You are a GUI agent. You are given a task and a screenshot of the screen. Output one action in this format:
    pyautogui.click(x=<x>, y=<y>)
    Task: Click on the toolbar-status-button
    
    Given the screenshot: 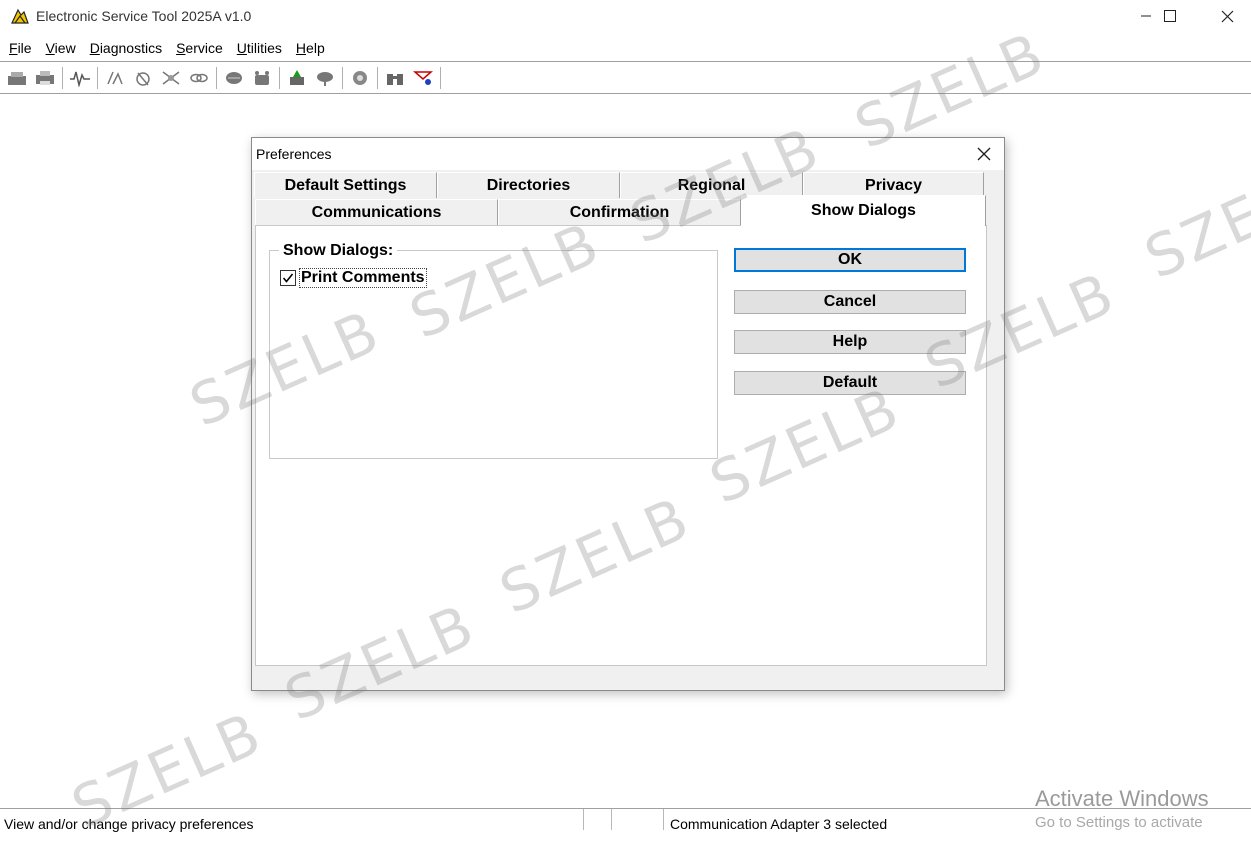 What is the action you would take?
    pyautogui.click(x=115, y=78)
    